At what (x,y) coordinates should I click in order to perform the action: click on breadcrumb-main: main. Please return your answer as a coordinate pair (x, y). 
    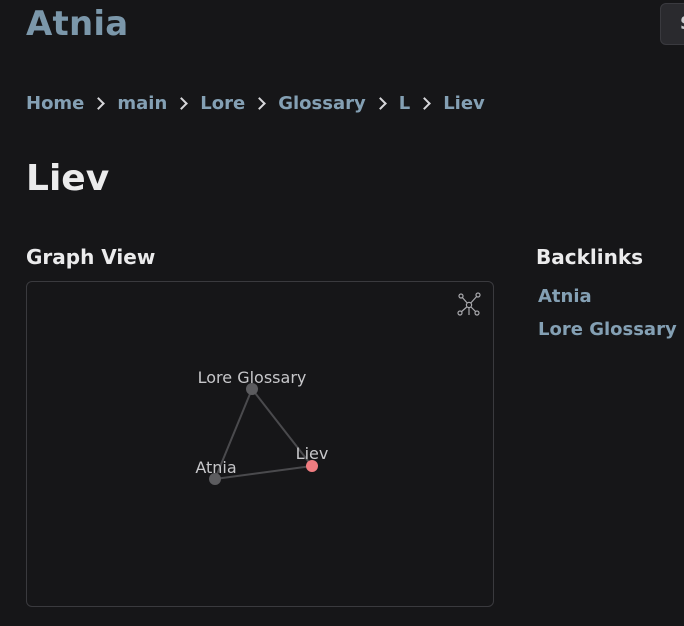
    Looking at the image, I should click on (142, 103).